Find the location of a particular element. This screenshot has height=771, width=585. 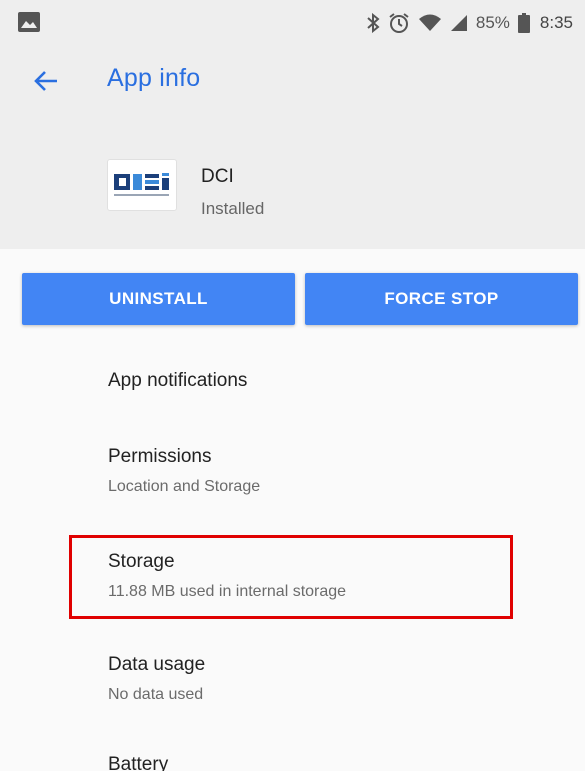

uninstall-button: UNINSTALL is located at coordinates (158, 299).